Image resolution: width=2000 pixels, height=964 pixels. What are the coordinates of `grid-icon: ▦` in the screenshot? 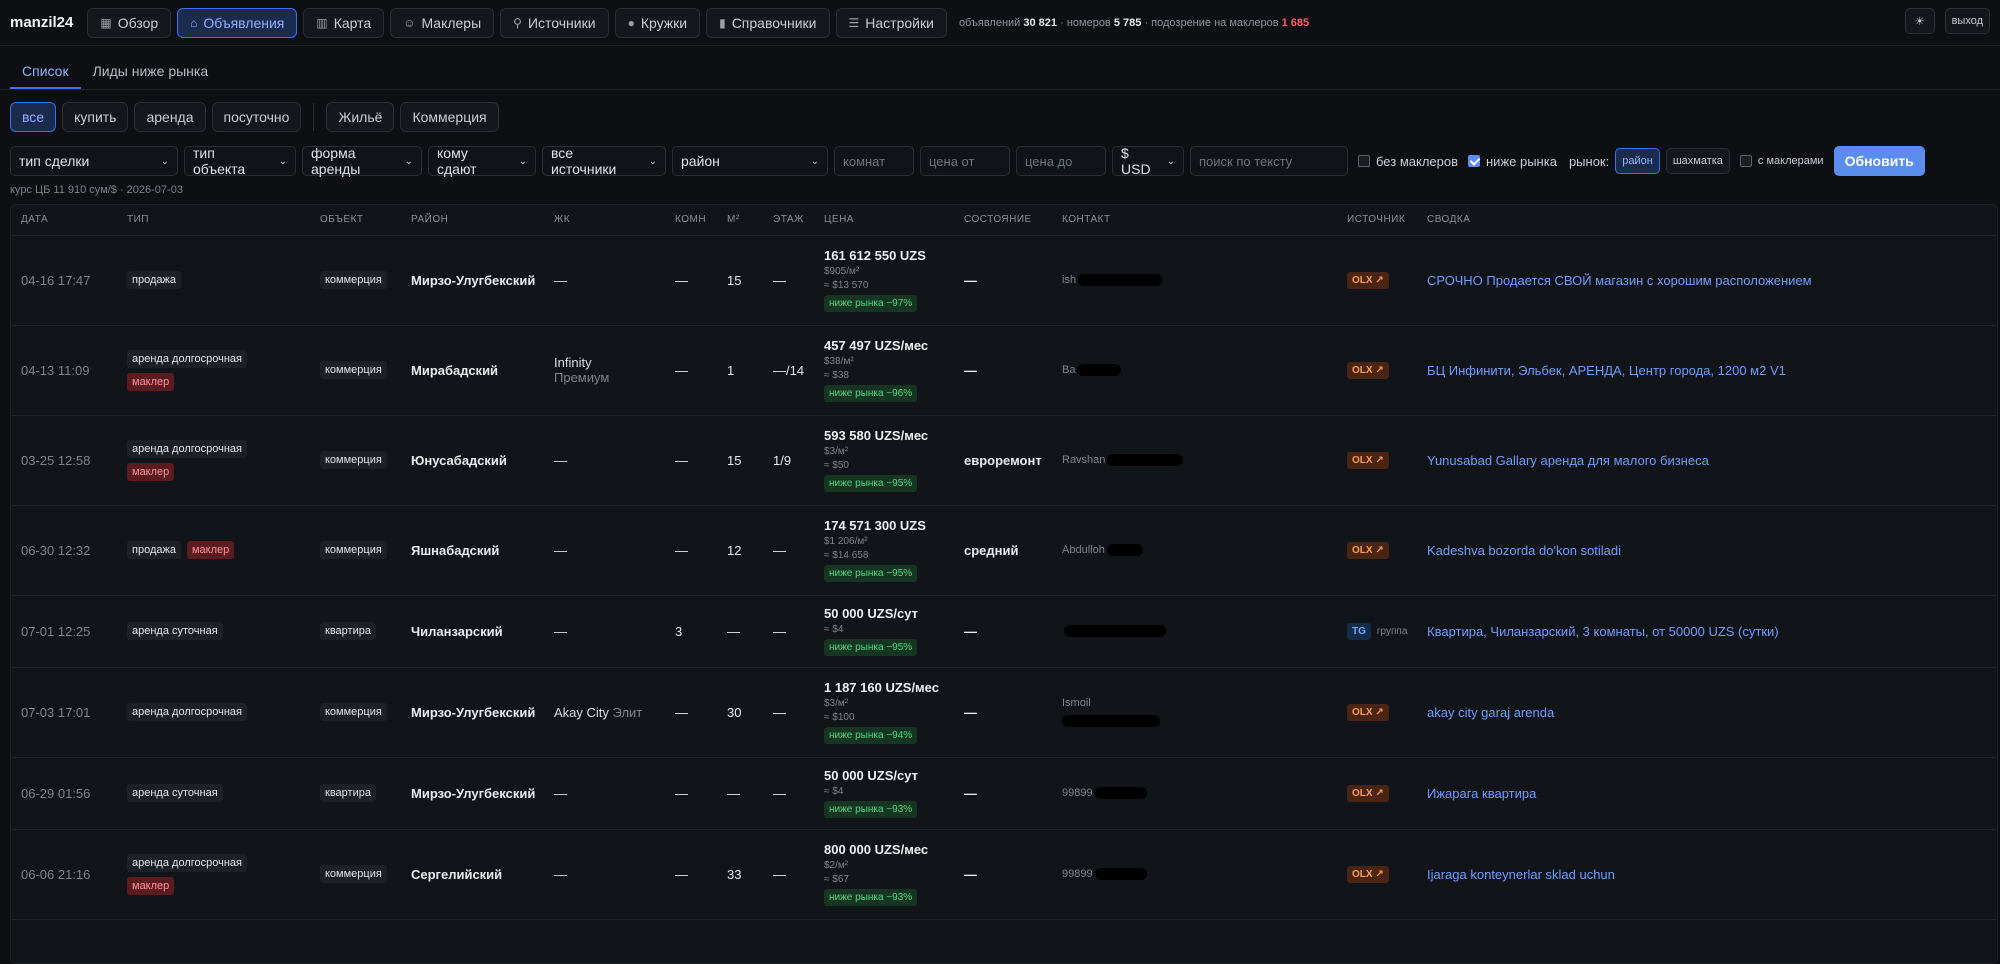 It's located at (106, 22).